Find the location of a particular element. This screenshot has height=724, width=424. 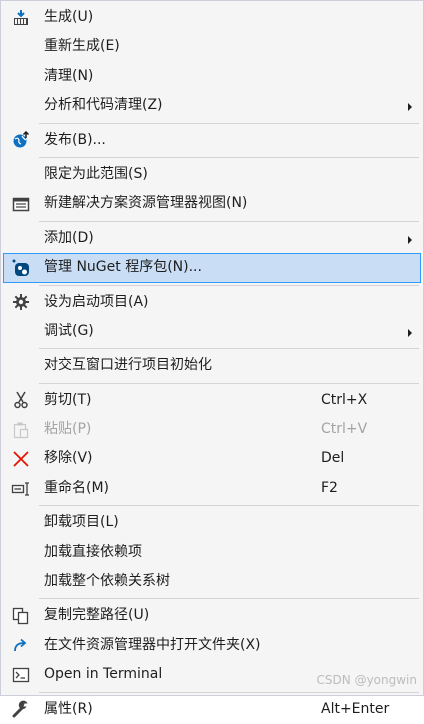

shortcut-label: F2 is located at coordinates (329, 487).